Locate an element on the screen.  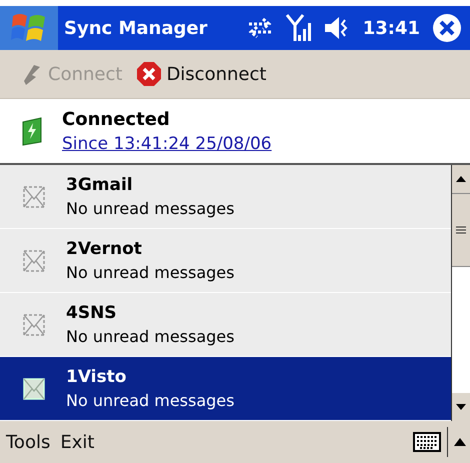
scroll-up-button is located at coordinates (461, 179).